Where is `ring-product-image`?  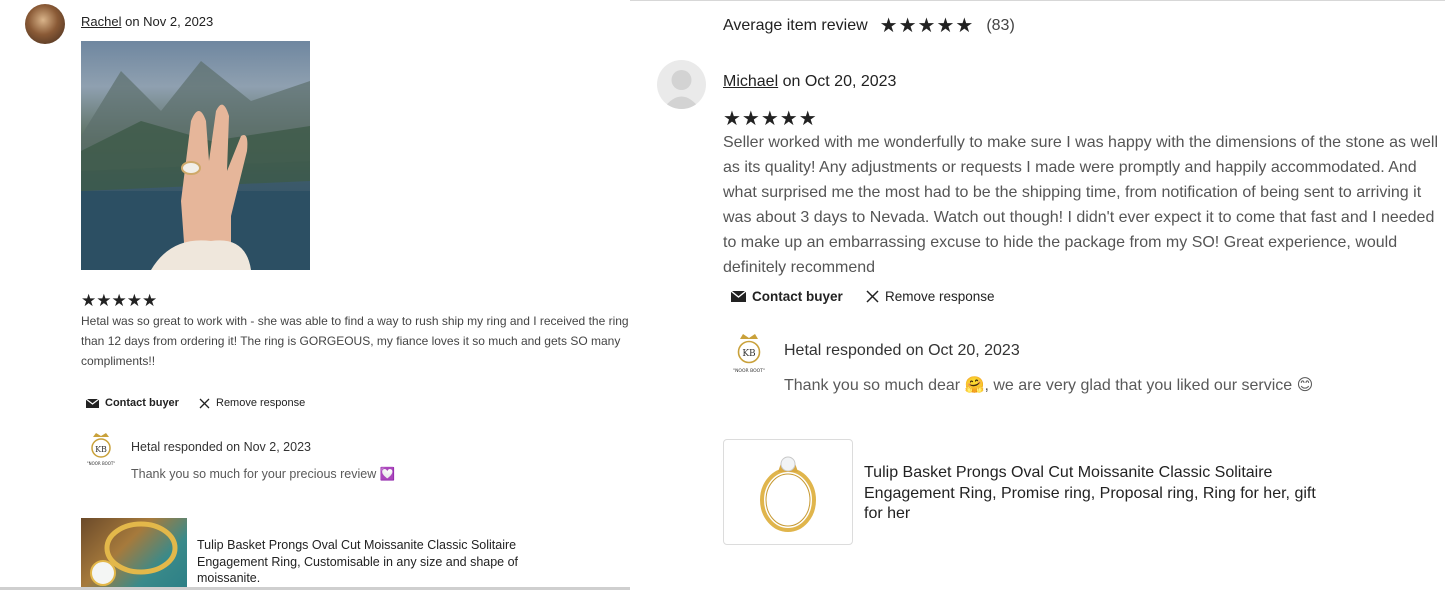
ring-product-image is located at coordinates (788, 494).